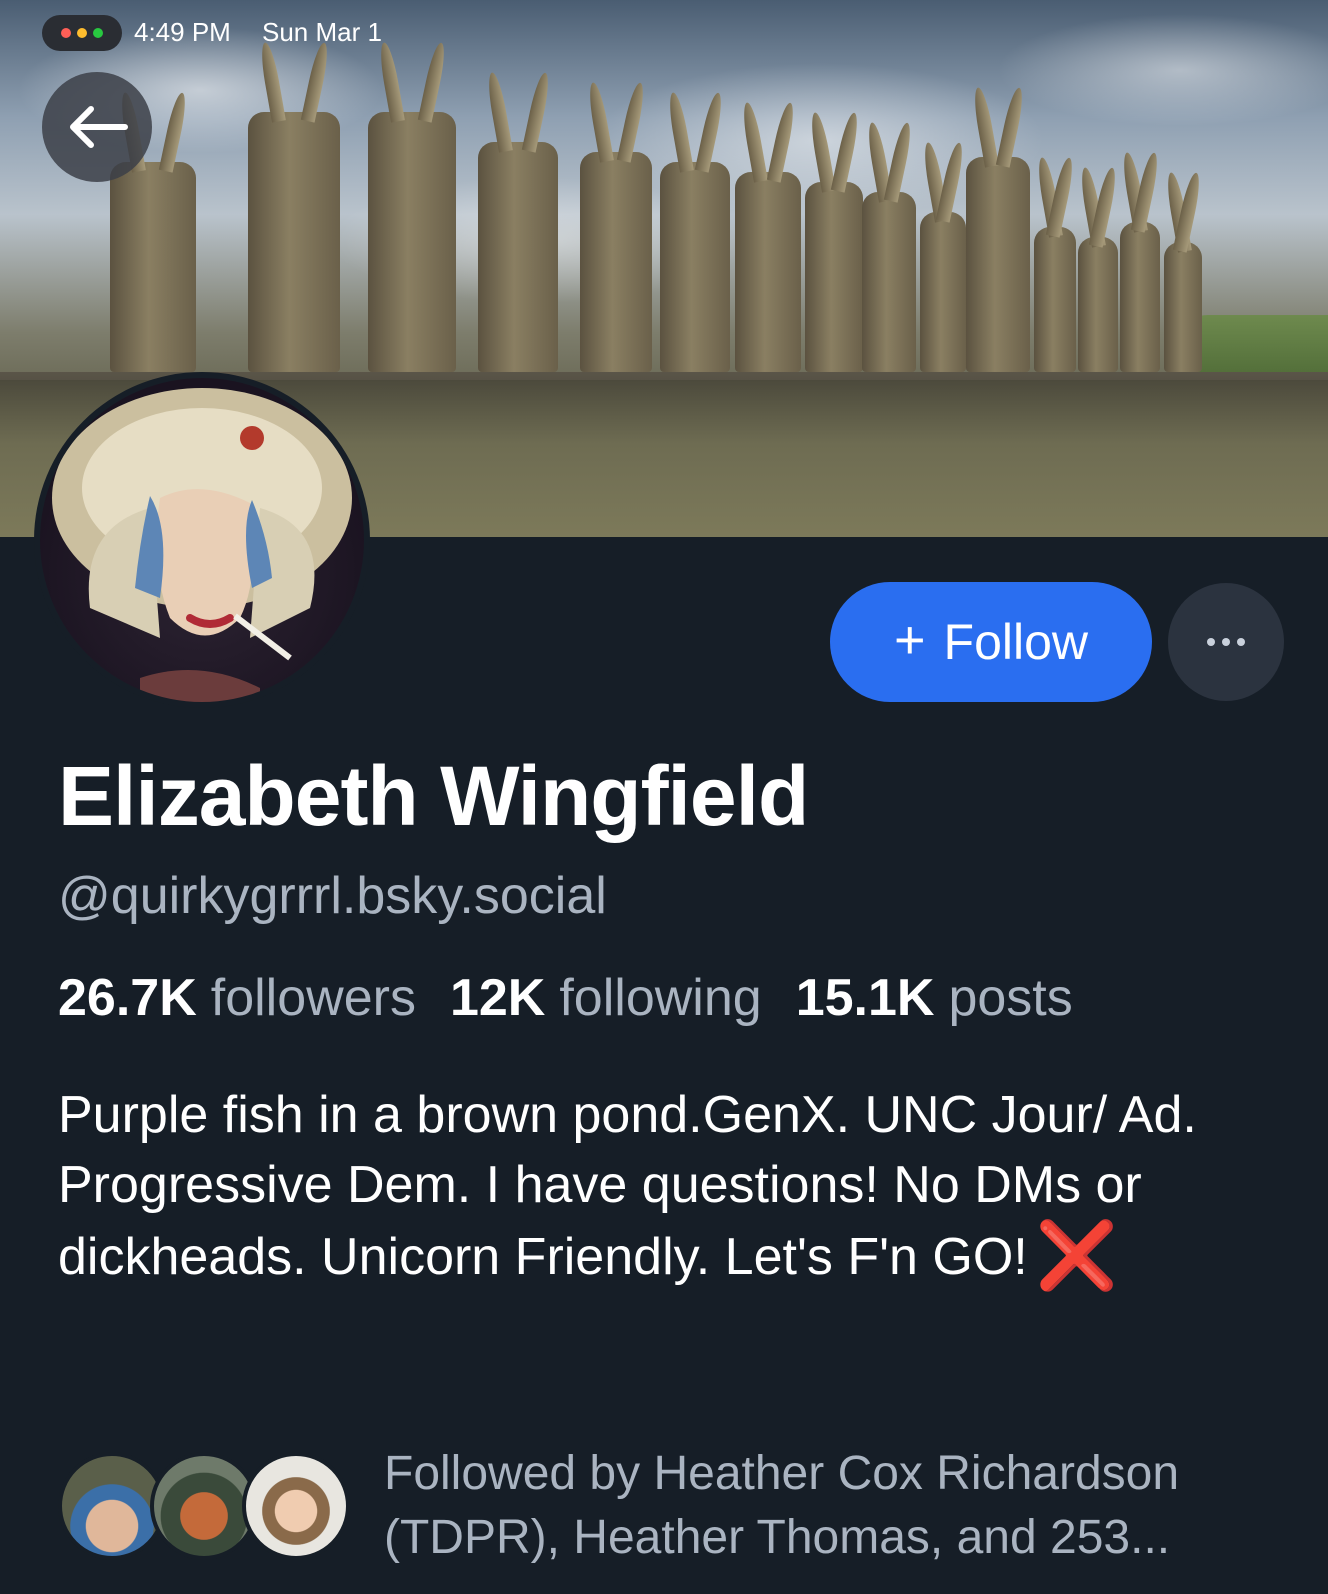 This screenshot has width=1328, height=1594. I want to click on more-options-button, so click(1226, 642).